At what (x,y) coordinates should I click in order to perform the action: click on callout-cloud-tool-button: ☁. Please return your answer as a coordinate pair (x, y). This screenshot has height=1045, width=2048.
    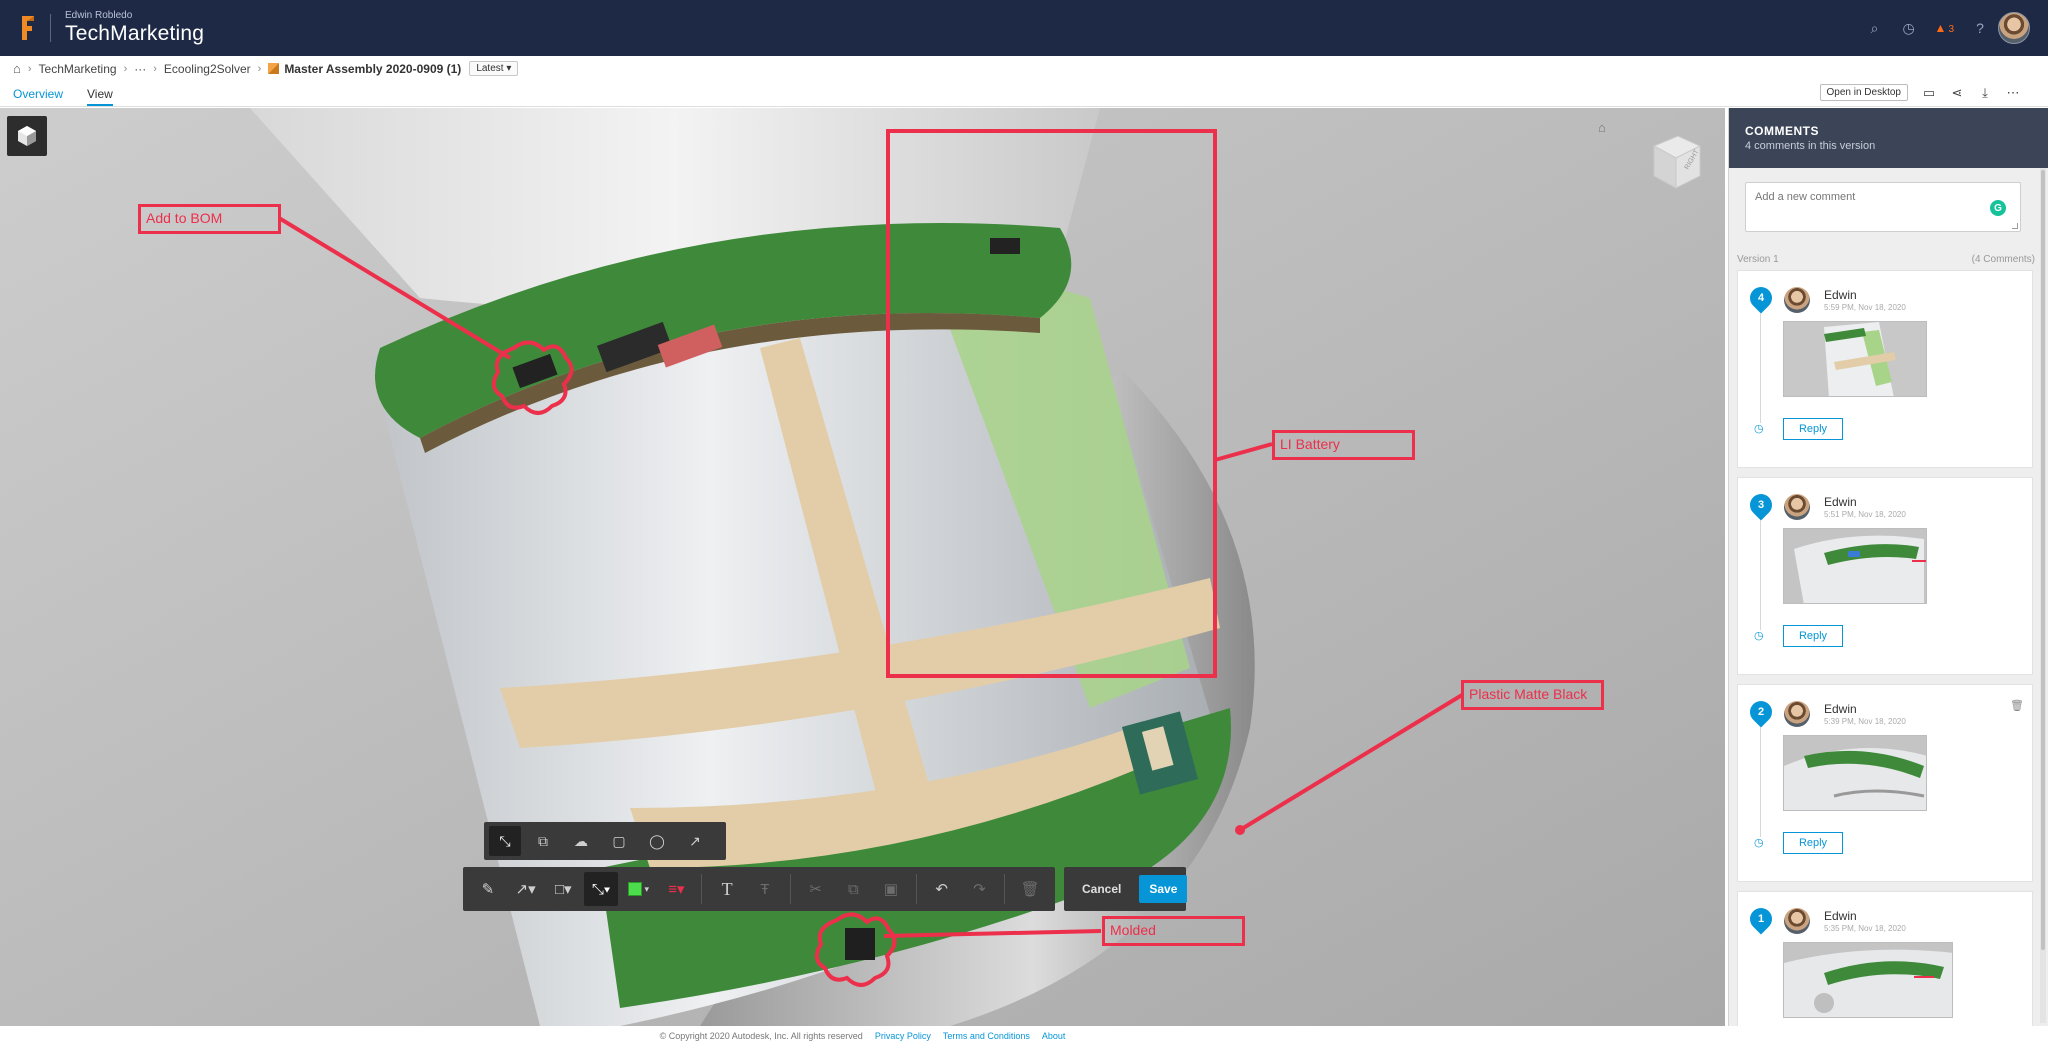
    Looking at the image, I should click on (581, 841).